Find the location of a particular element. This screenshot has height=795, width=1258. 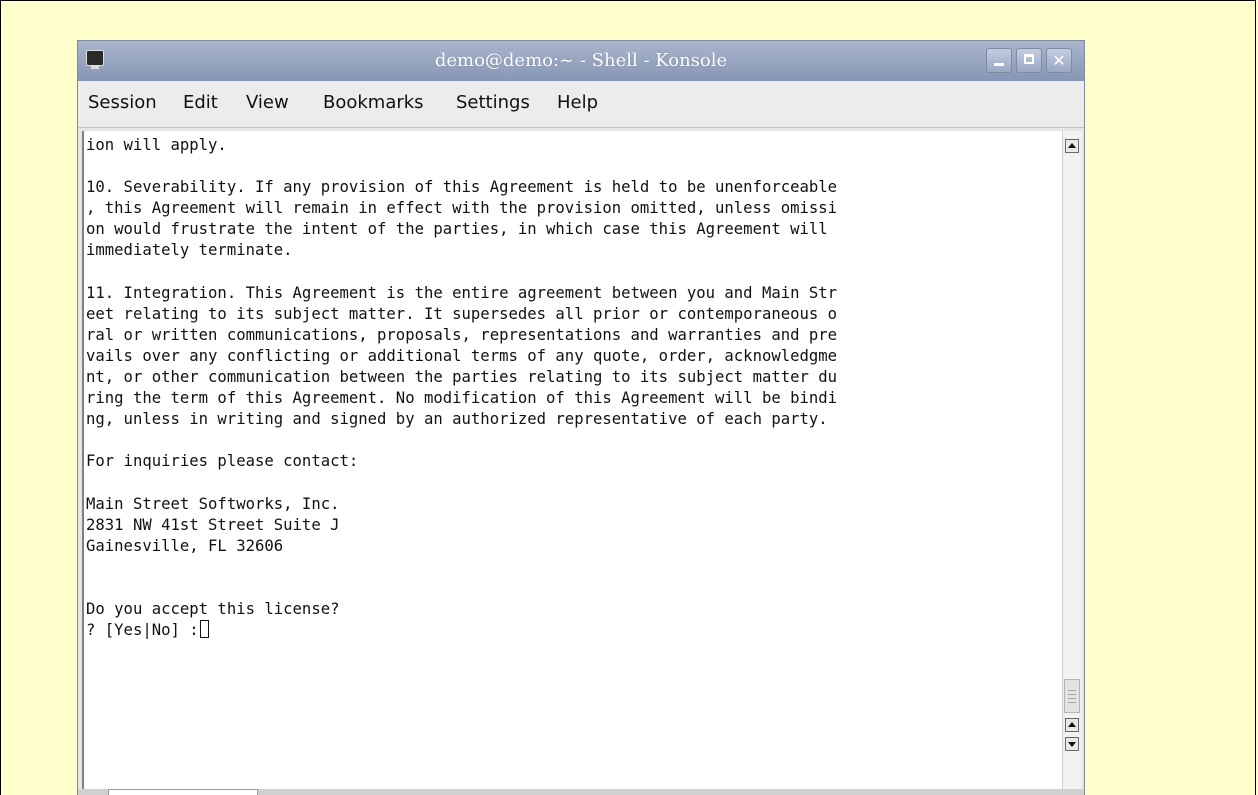

maximize-button is located at coordinates (1029, 60).